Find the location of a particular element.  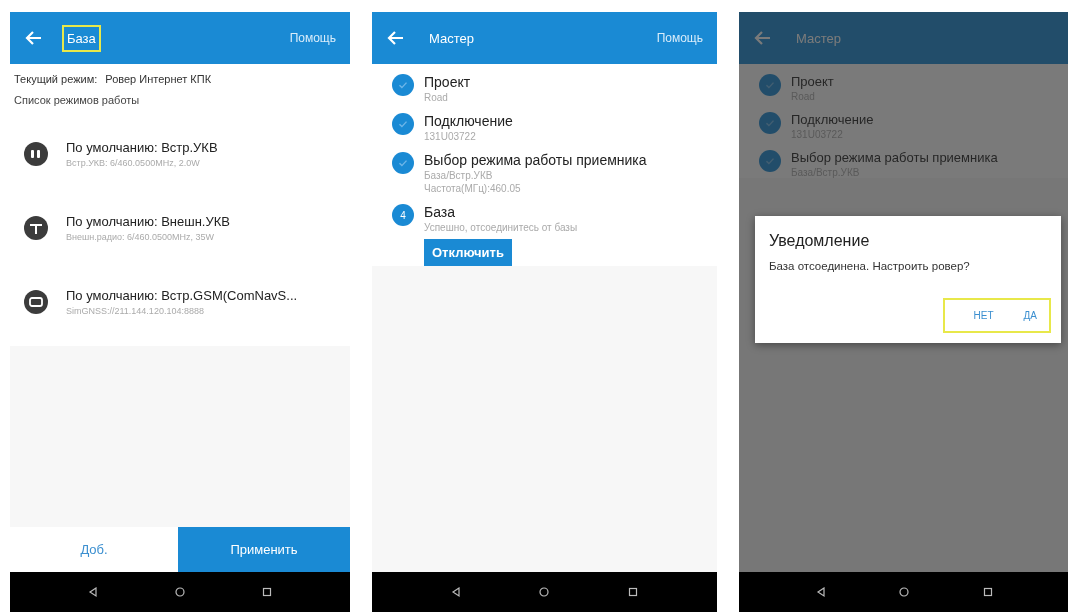

step-detail: База/Встр.УКВ is located at coordinates (459, 175).